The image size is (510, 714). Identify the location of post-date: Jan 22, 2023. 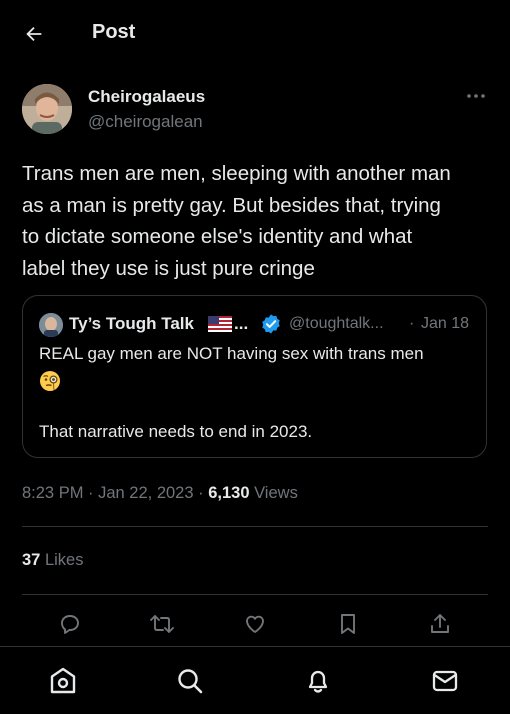
(145, 493).